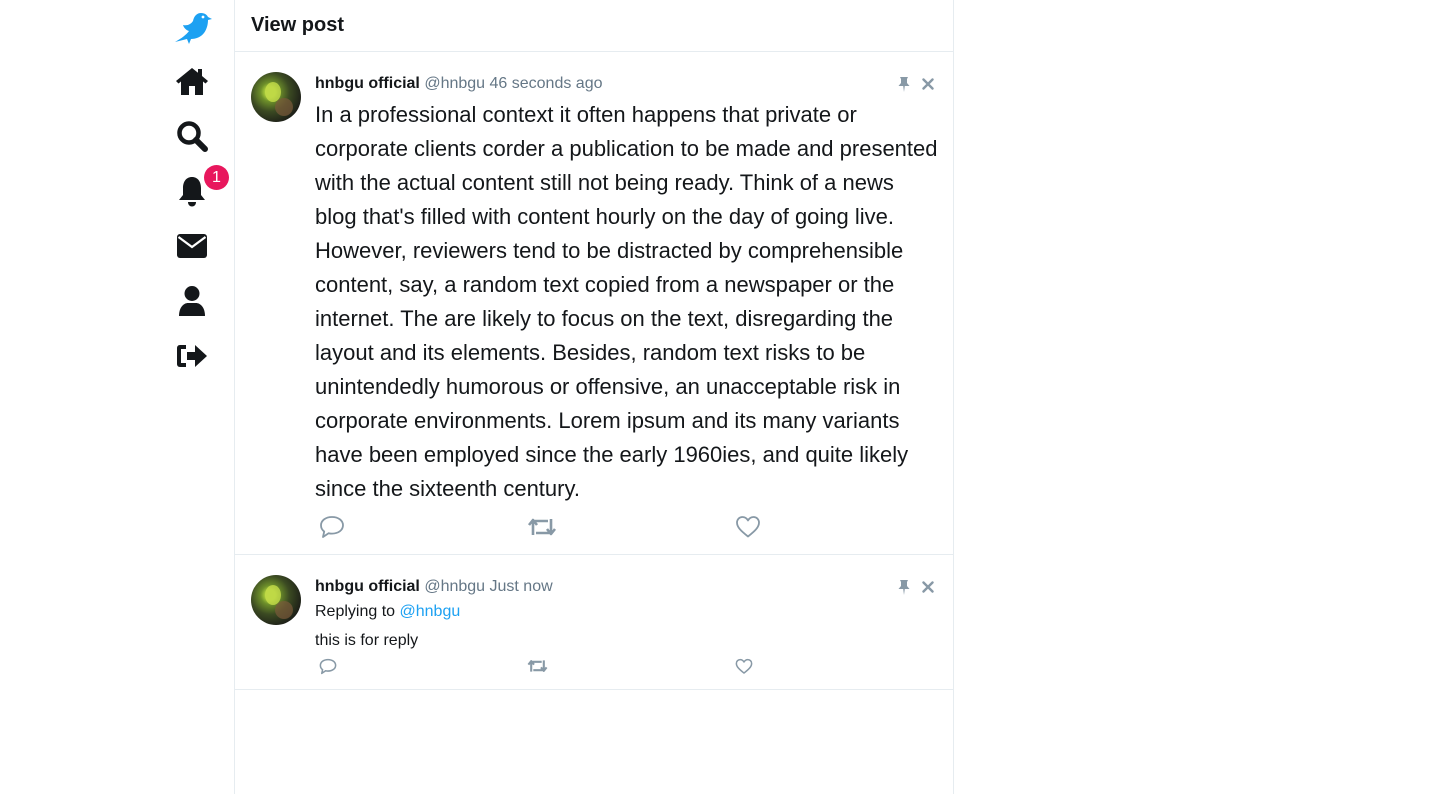  Describe the element at coordinates (297, 25) in the screenshot. I see `page-title: View post` at that location.